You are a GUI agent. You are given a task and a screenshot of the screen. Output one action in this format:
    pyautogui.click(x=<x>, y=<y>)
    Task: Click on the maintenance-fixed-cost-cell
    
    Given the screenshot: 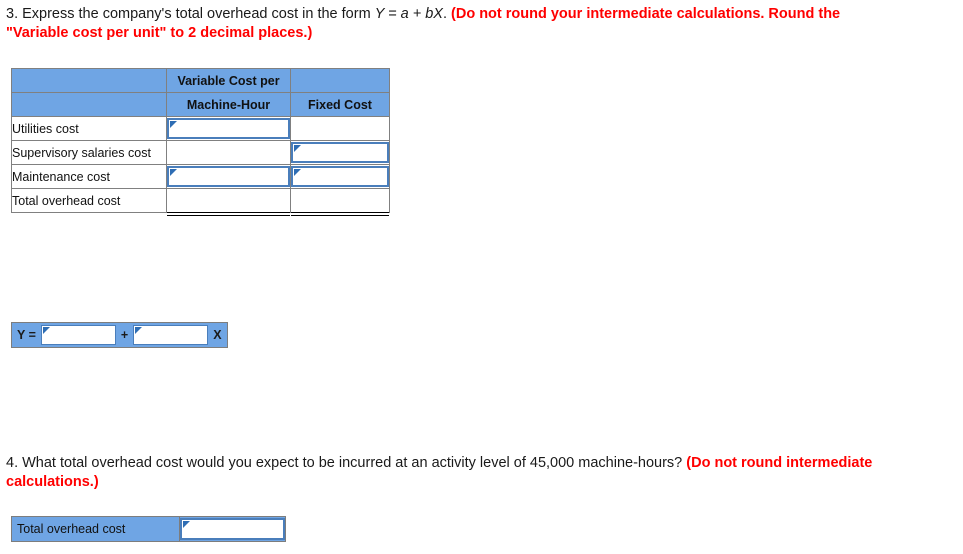 What is the action you would take?
    pyautogui.click(x=340, y=176)
    